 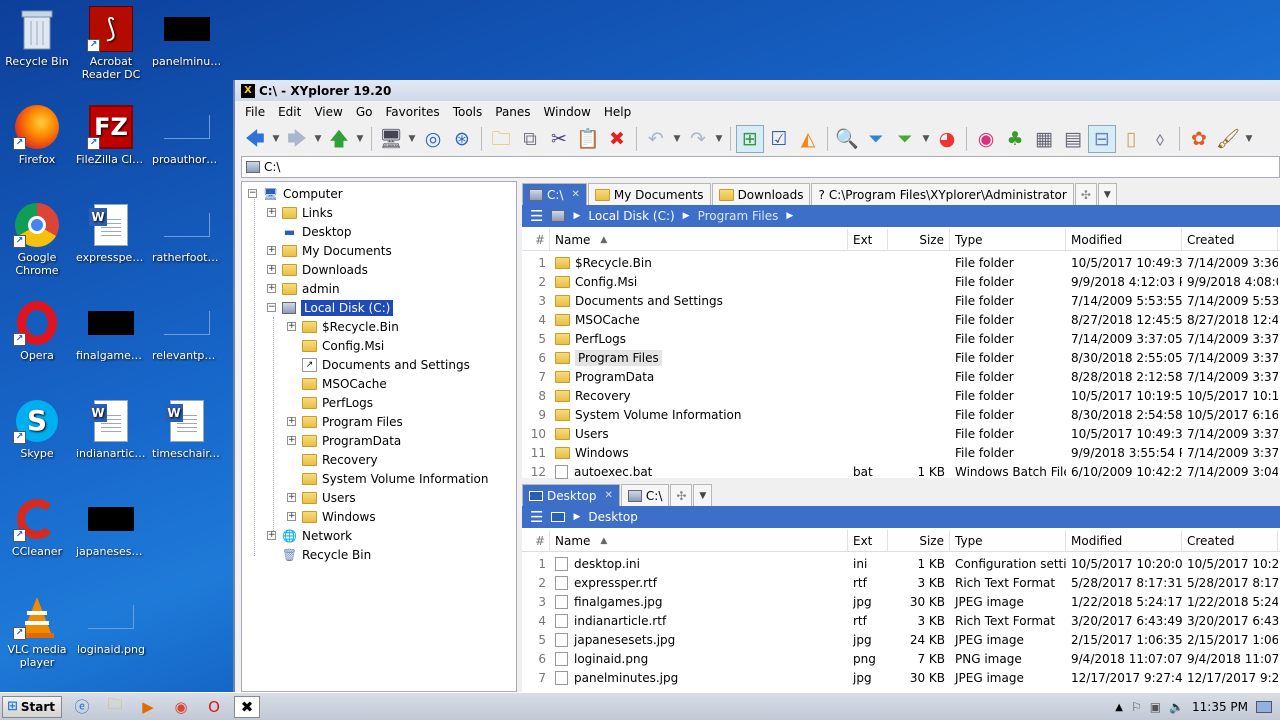 What do you see at coordinates (1119, 707) in the screenshot?
I see `show-hidden-icons-icon: ▲` at bounding box center [1119, 707].